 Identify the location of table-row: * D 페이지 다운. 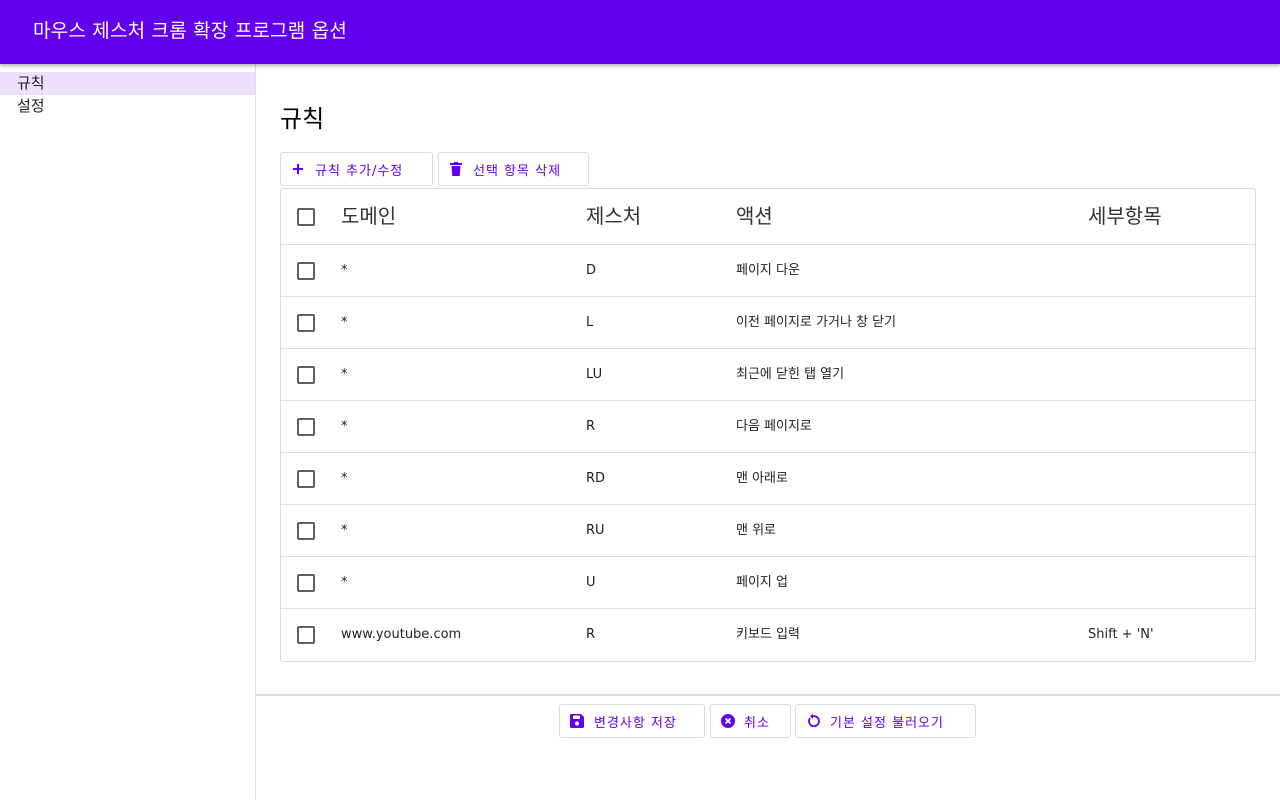
(768, 271).